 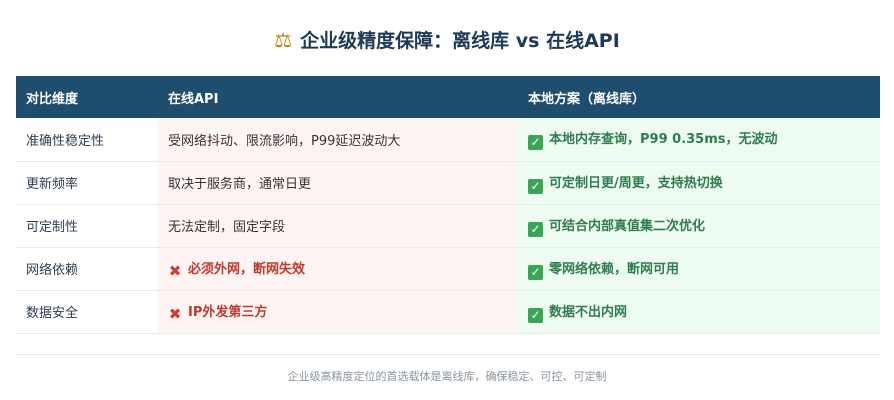 What do you see at coordinates (240, 184) in the screenshot?
I see `api-cell-text: 取决于服务商，通常日更` at bounding box center [240, 184].